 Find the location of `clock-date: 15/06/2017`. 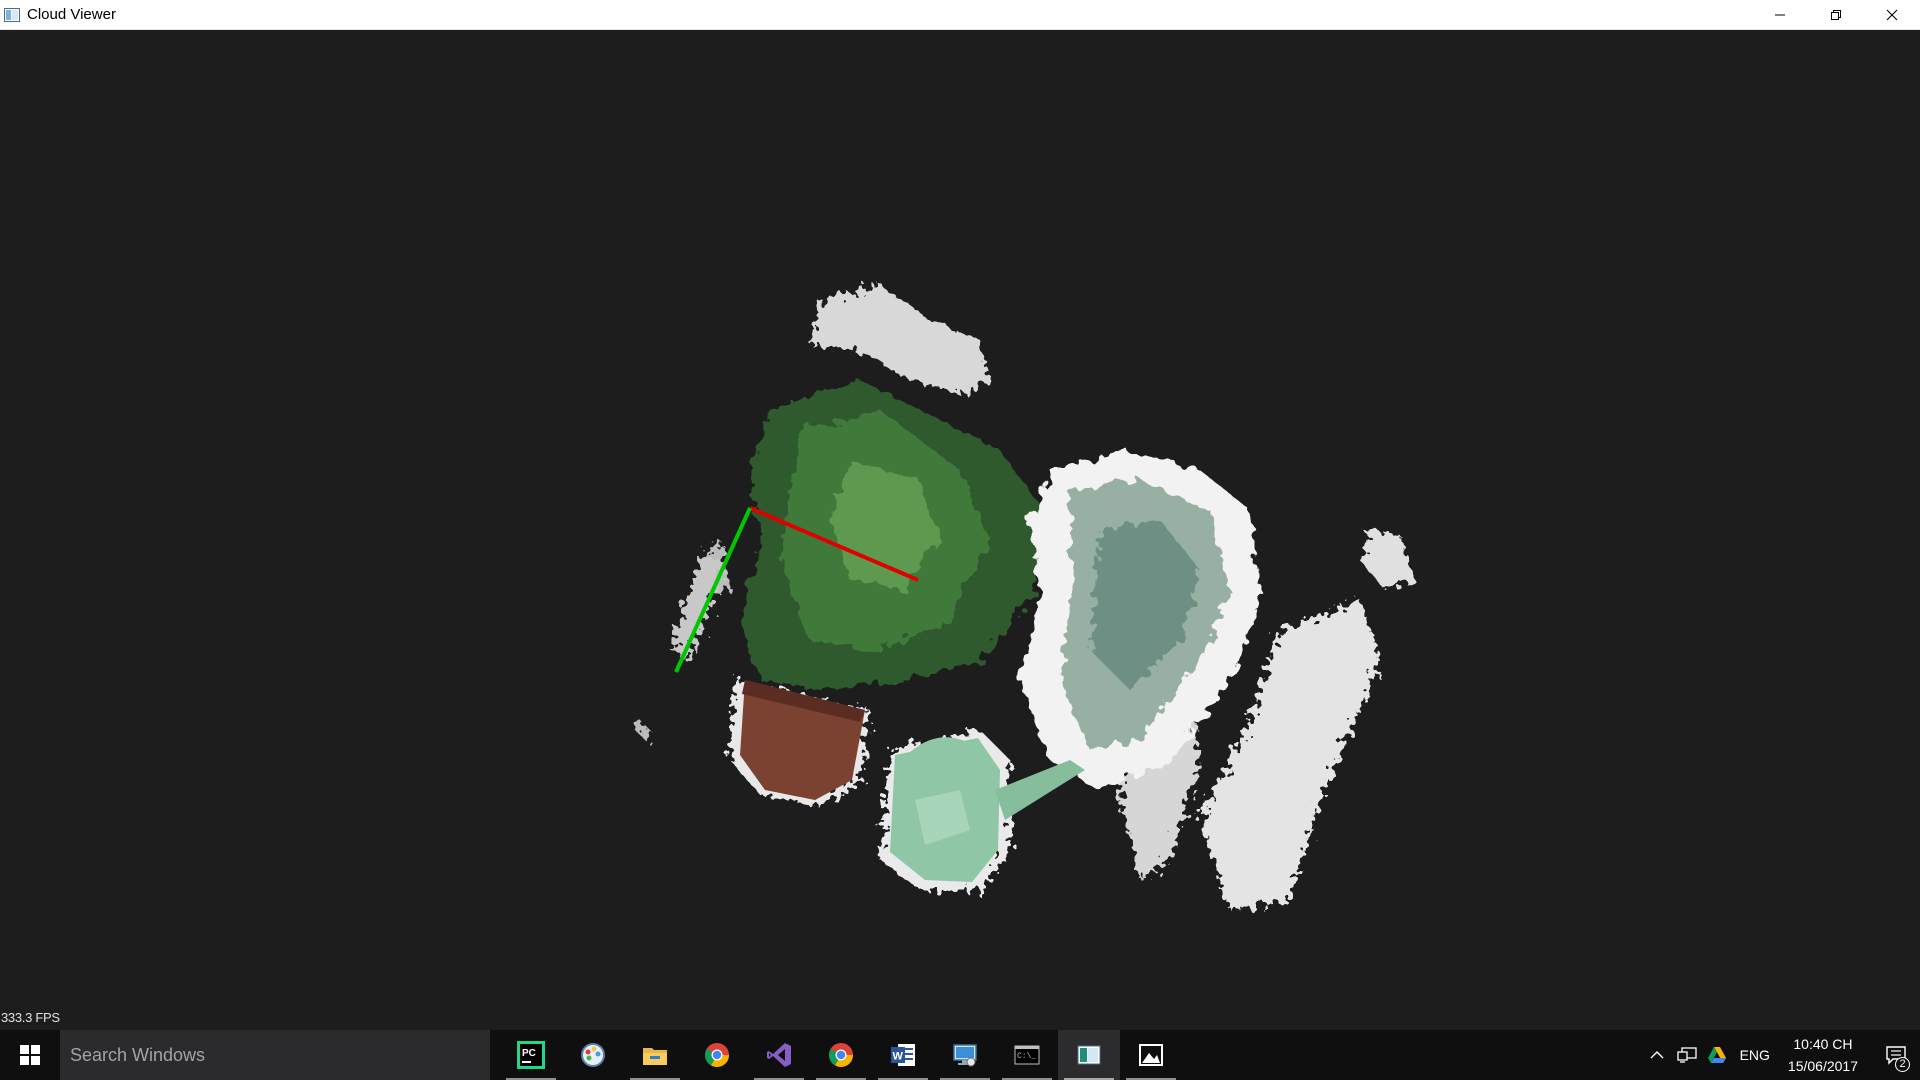

clock-date: 15/06/2017 is located at coordinates (1822, 1066).